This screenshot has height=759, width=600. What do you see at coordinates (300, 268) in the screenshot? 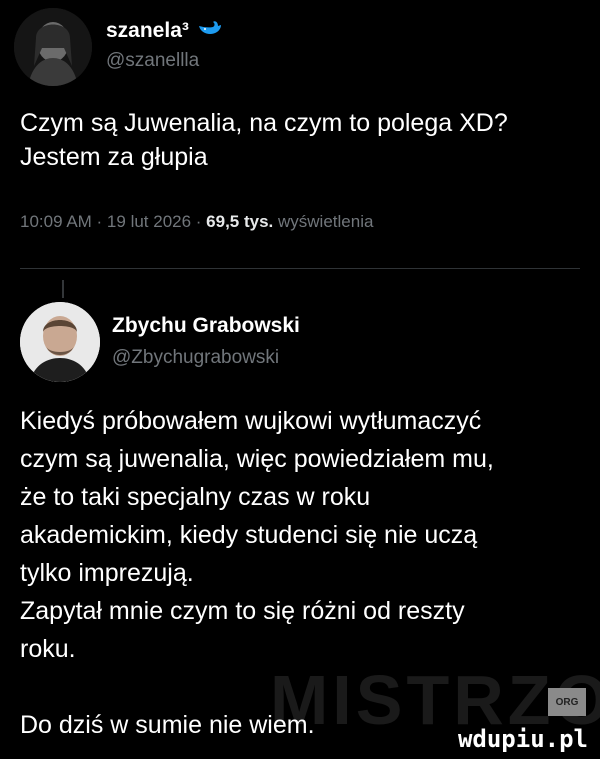
I see `divider` at bounding box center [300, 268].